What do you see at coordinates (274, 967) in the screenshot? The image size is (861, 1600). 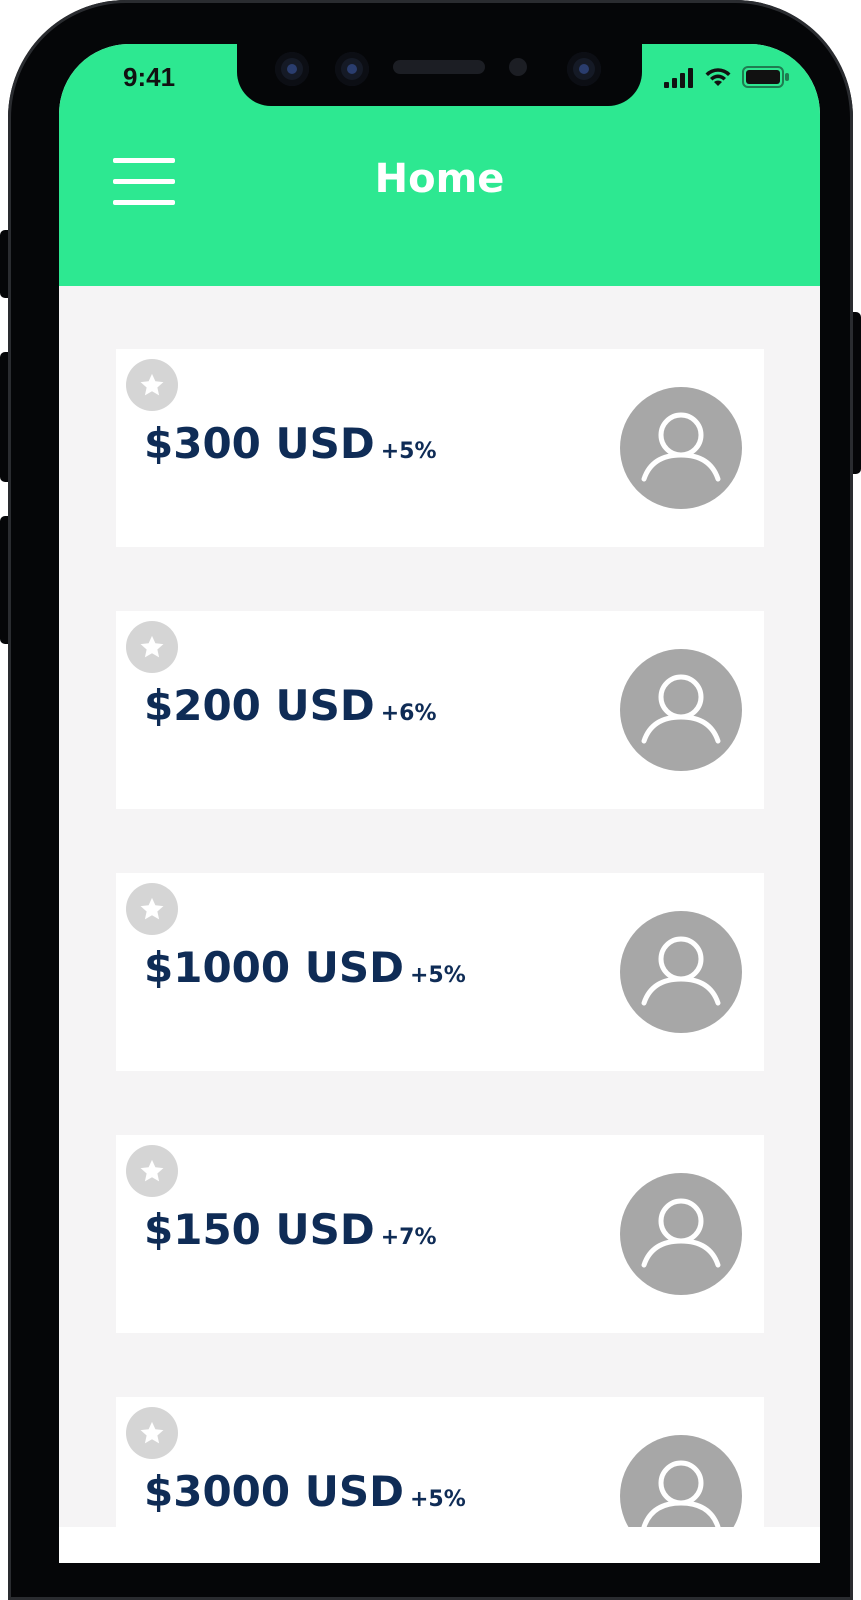 I see `amount-value: $1000 USD` at bounding box center [274, 967].